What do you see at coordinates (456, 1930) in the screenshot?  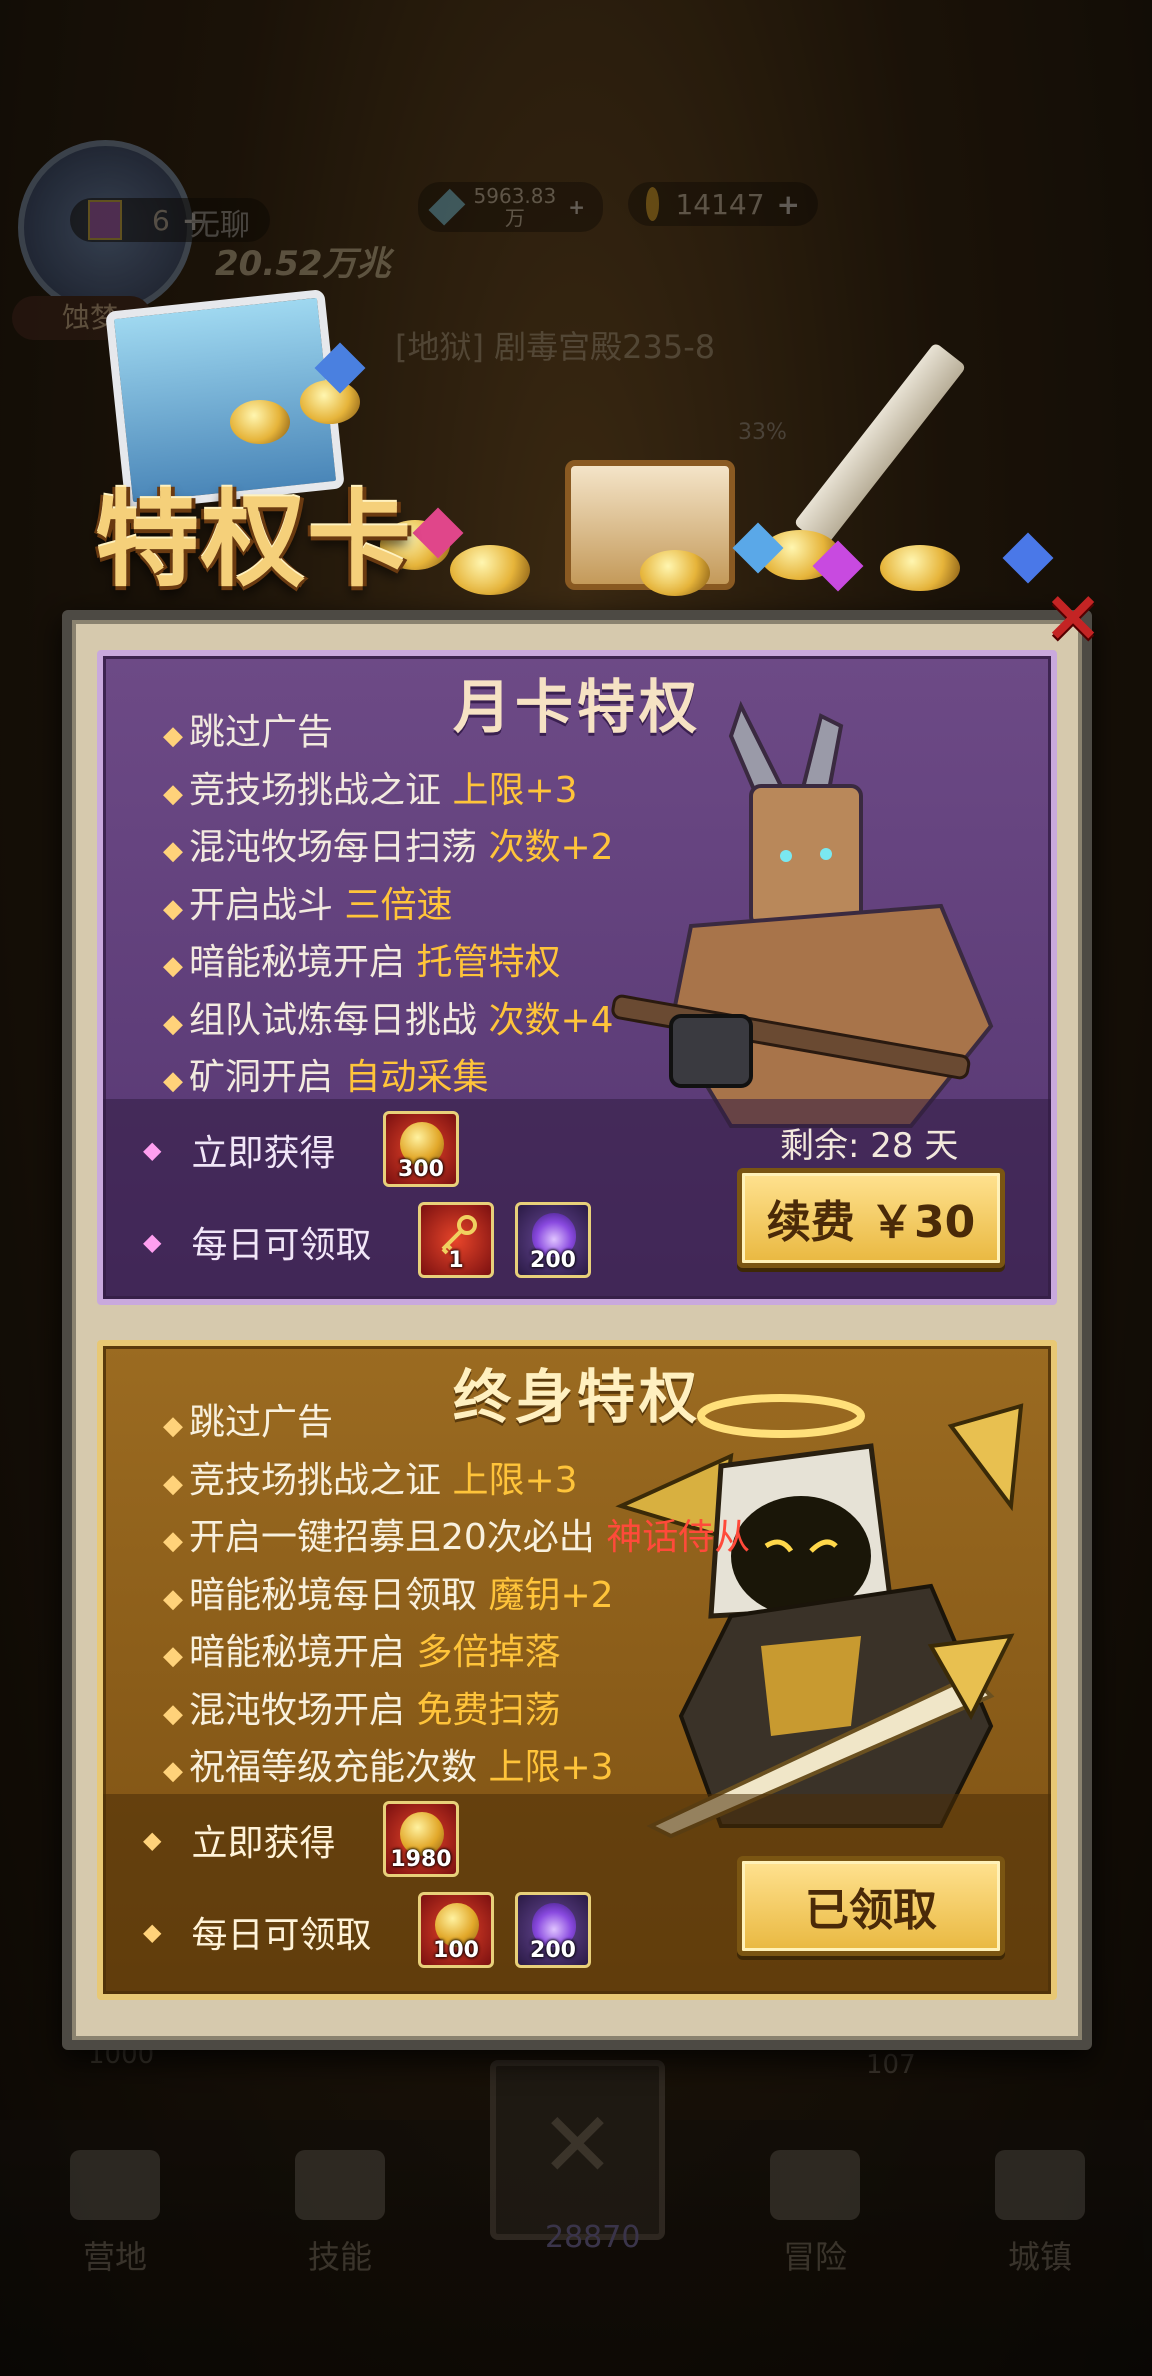 I see `reward-item: 100` at bounding box center [456, 1930].